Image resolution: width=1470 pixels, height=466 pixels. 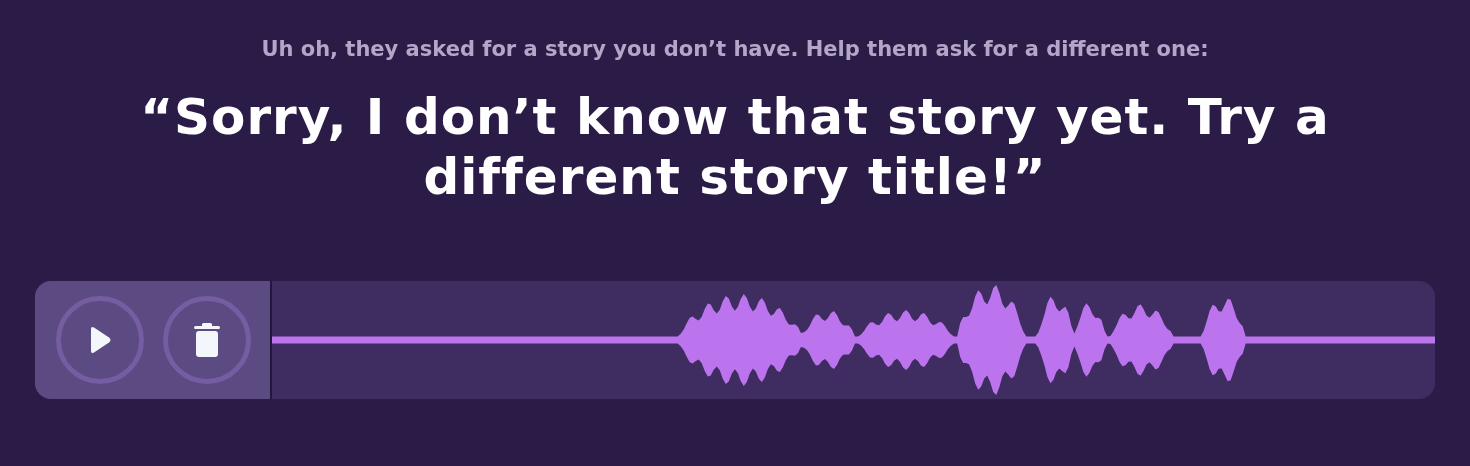 What do you see at coordinates (735, 49) in the screenshot?
I see `prompt-text: Uh oh, they asked for a story you don’t have. Help them ask for a different one:` at bounding box center [735, 49].